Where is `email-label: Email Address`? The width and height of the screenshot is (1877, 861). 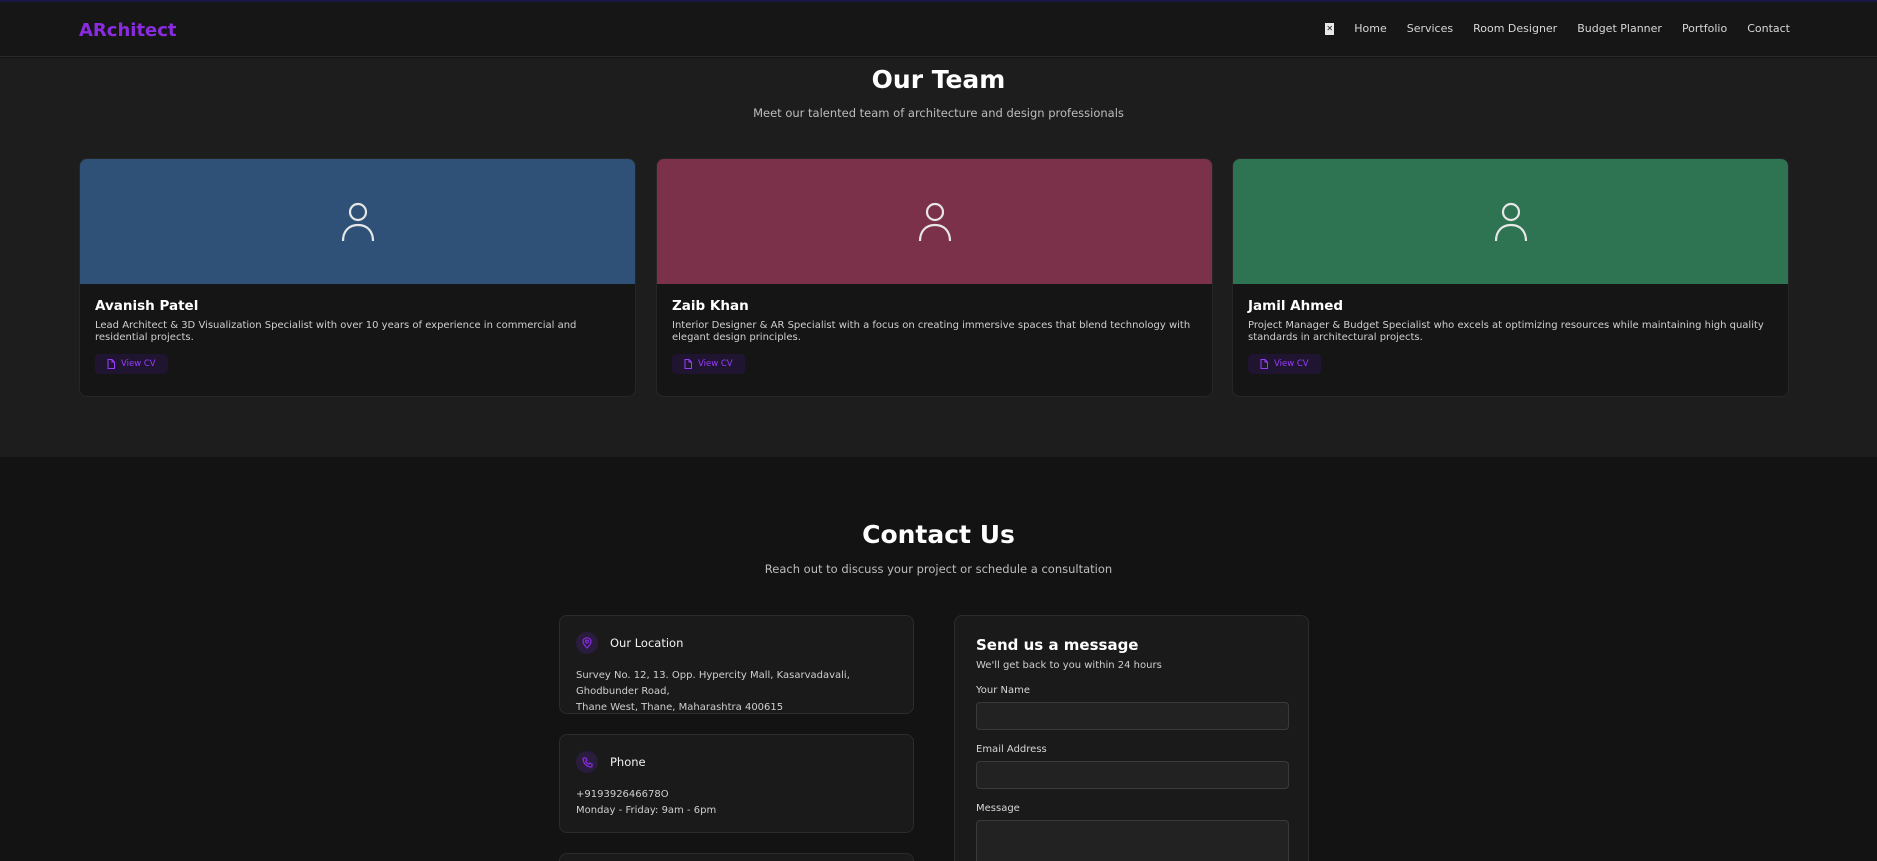 email-label: Email Address is located at coordinates (1011, 749).